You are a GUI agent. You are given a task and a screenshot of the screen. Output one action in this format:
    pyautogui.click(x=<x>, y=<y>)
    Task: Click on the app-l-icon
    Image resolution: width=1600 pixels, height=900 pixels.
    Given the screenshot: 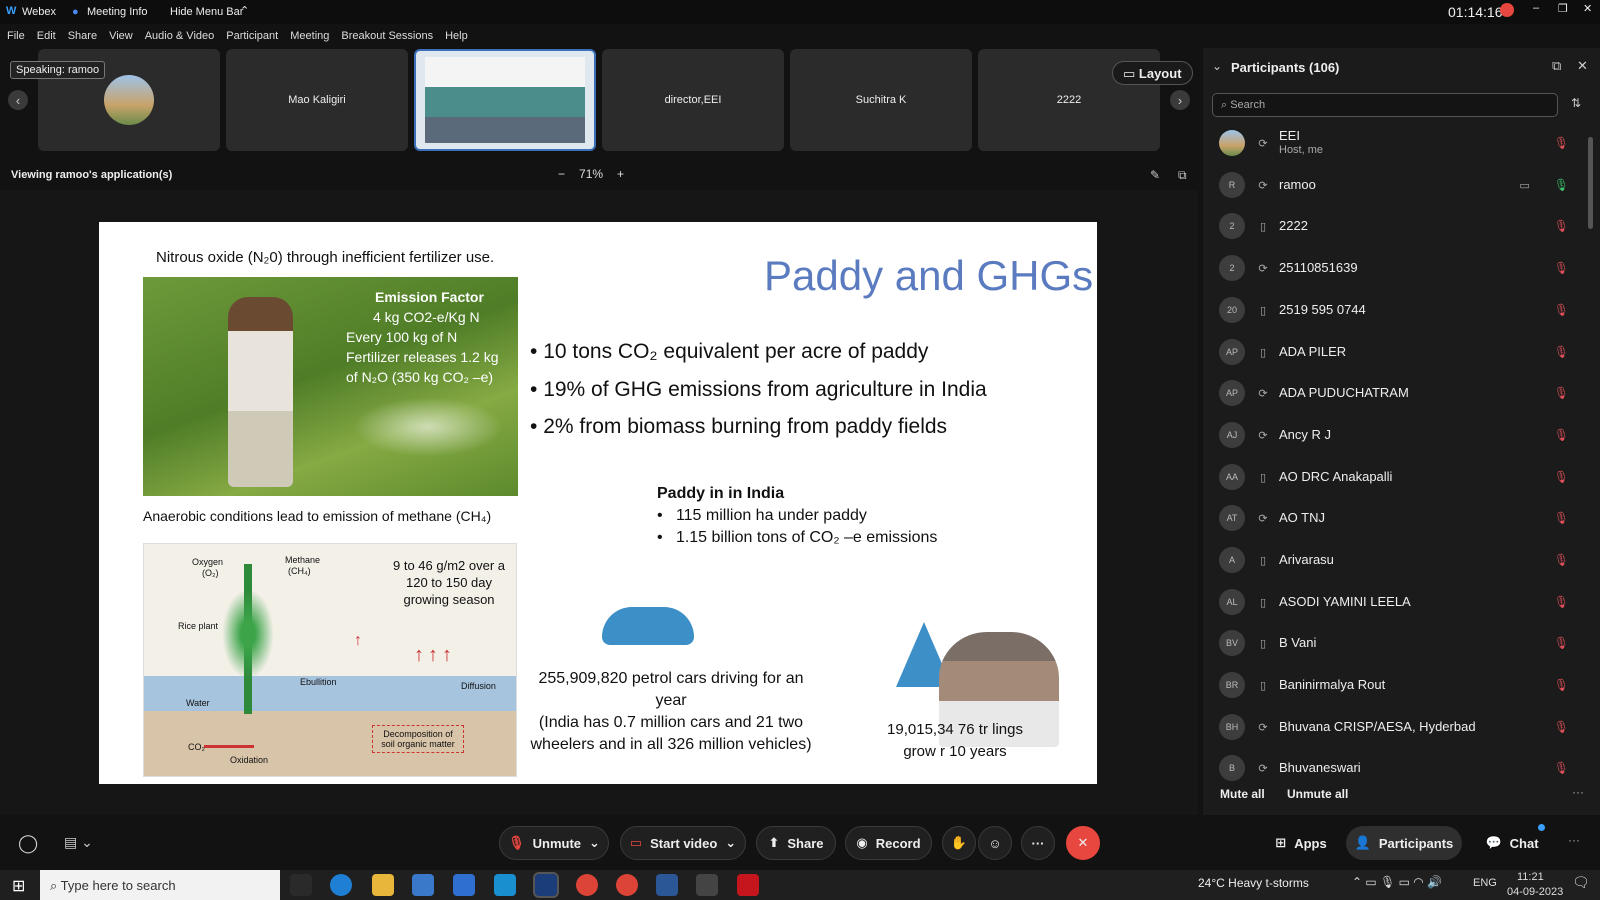 What is the action you would take?
    pyautogui.click(x=505, y=885)
    